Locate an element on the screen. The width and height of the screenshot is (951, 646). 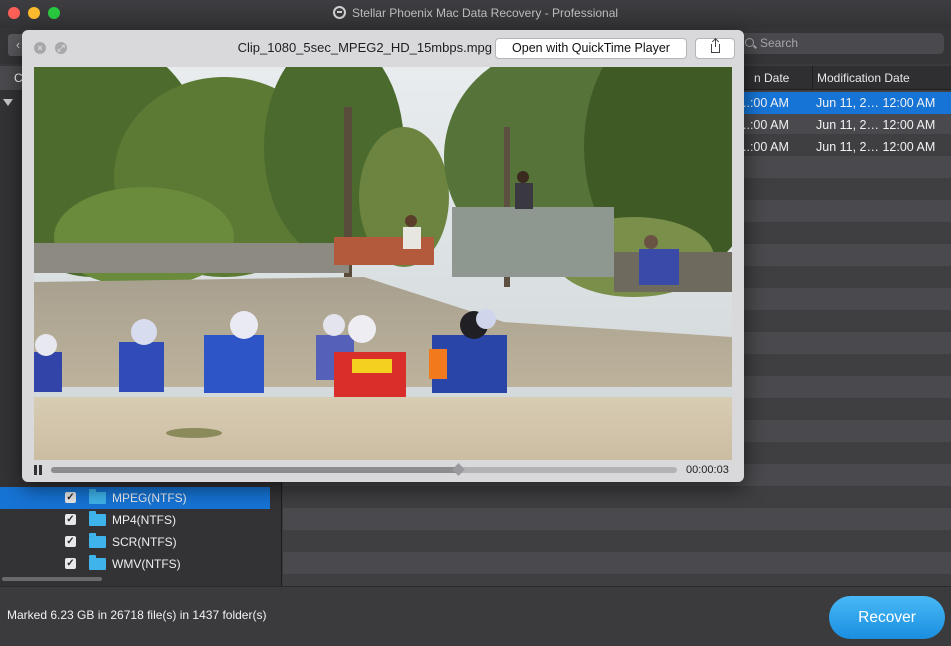
tree-item: ✓ WMV(NTFS) is located at coordinates (135, 564).